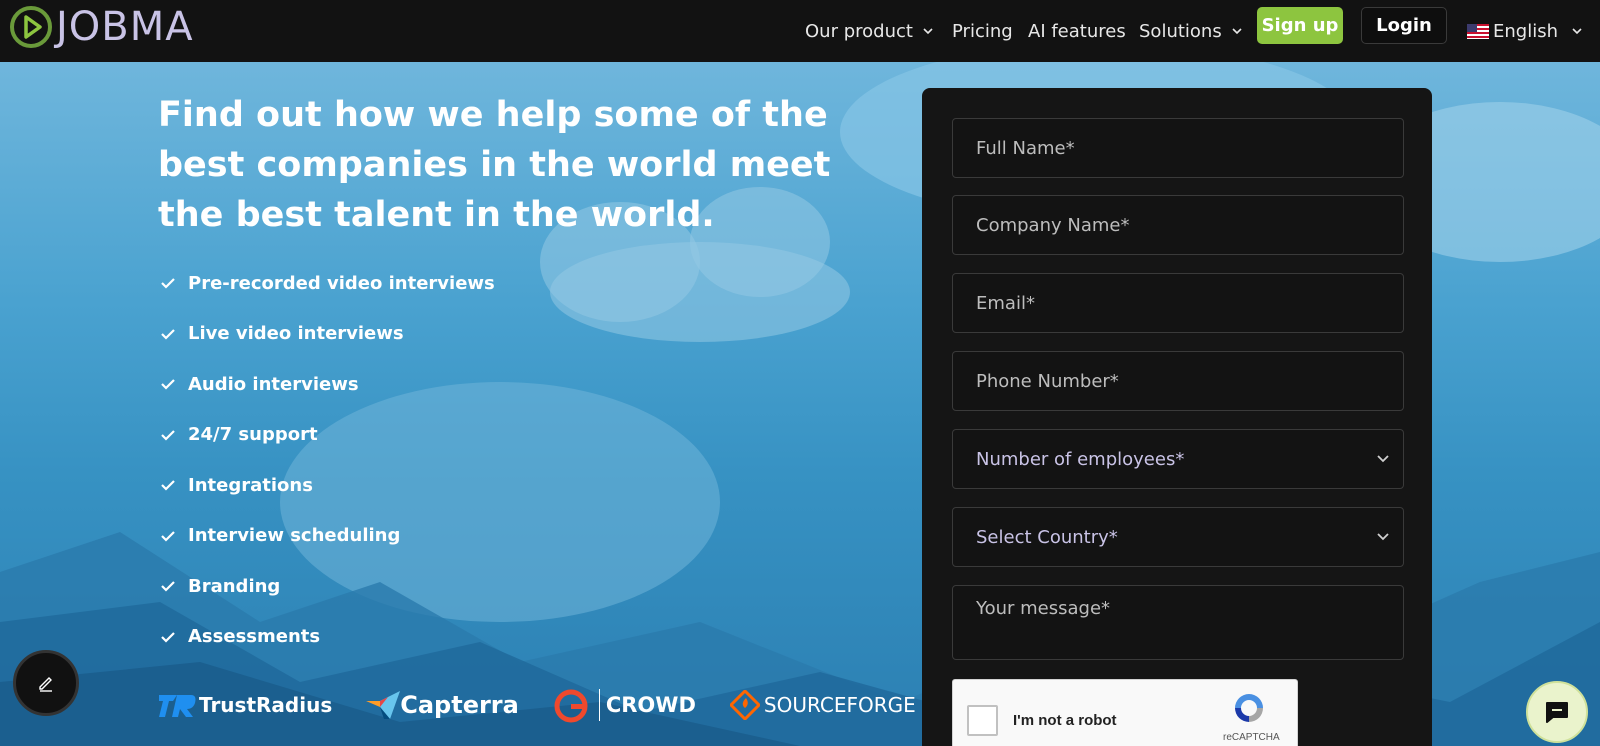 The image size is (1600, 746). I want to click on country-select-label: Select Country*, so click(1047, 537).